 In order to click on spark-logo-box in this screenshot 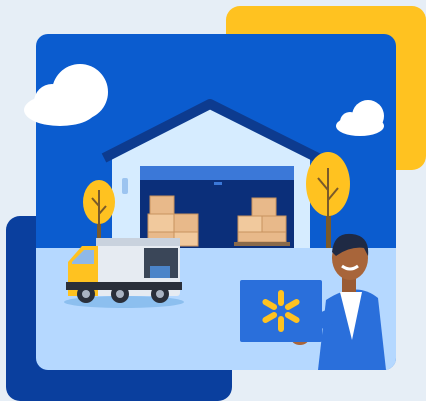, I will do `click(281, 311)`.